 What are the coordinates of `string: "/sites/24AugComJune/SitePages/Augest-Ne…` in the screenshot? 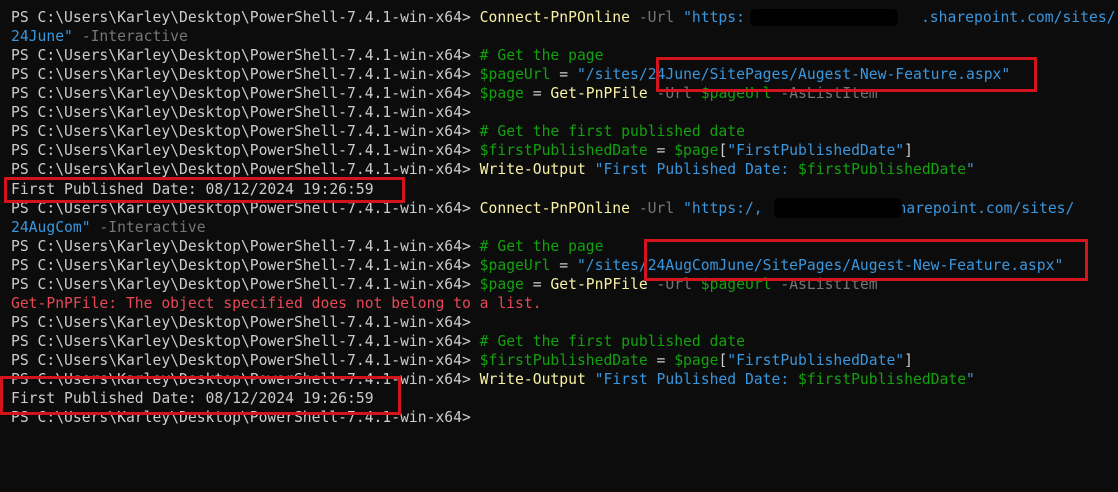 It's located at (820, 265).